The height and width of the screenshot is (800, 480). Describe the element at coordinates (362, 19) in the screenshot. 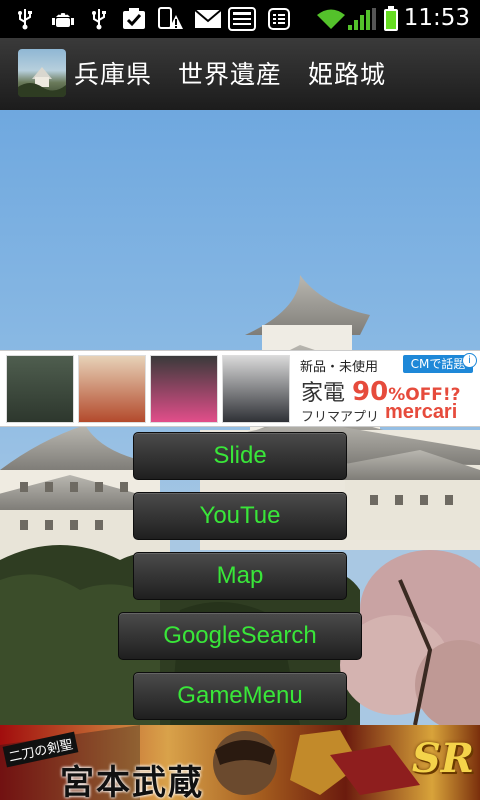

I see `signal-icon` at that location.